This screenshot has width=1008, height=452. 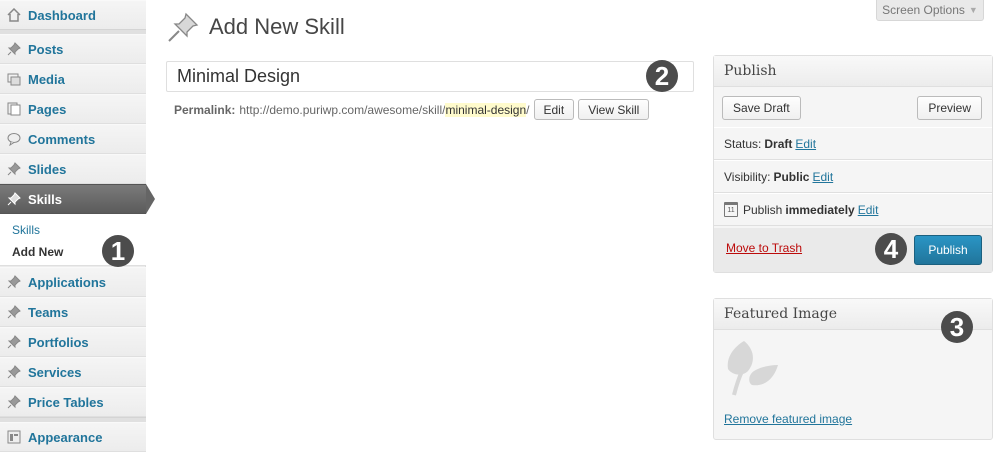 I want to click on sidebar-item-label: Slides, so click(x=47, y=169).